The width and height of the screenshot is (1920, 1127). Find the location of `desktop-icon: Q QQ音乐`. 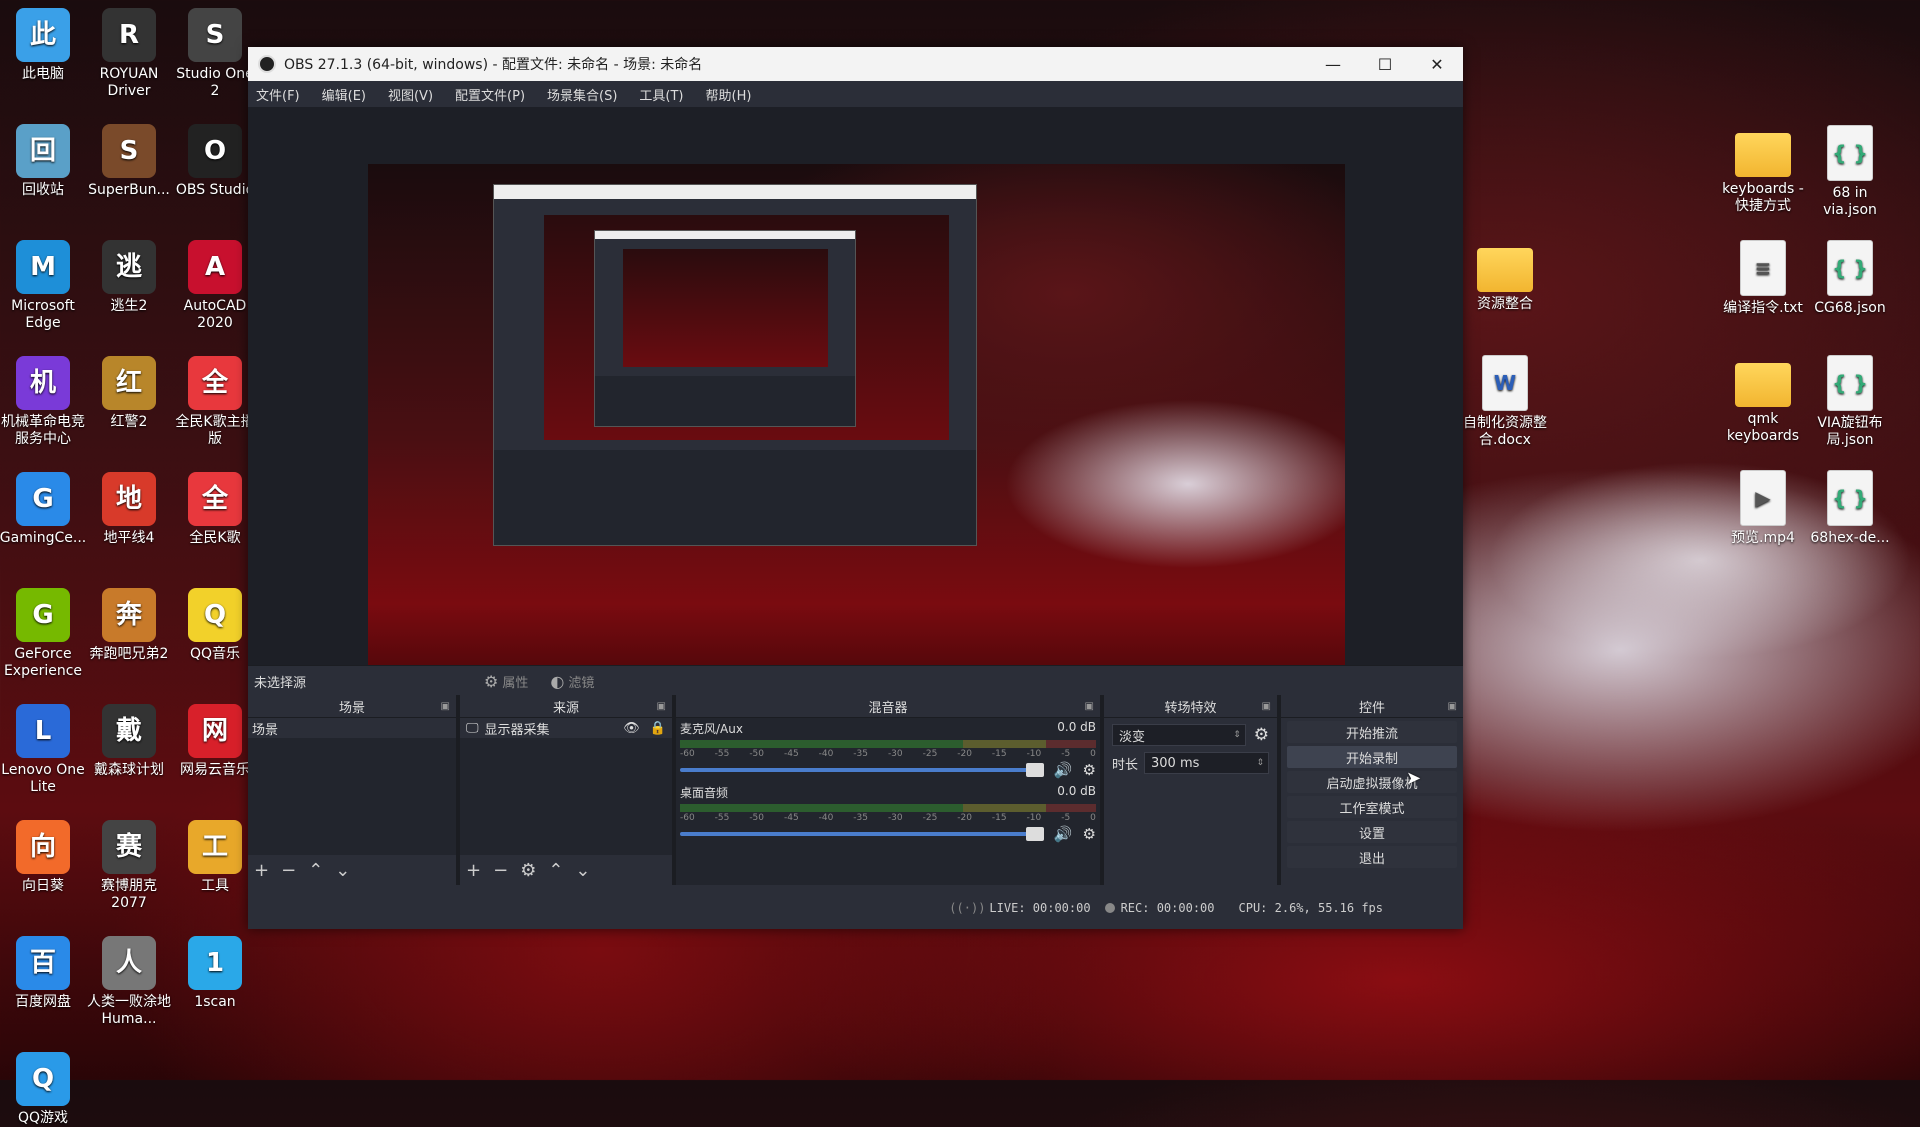

desktop-icon: Q QQ音乐 is located at coordinates (215, 625).